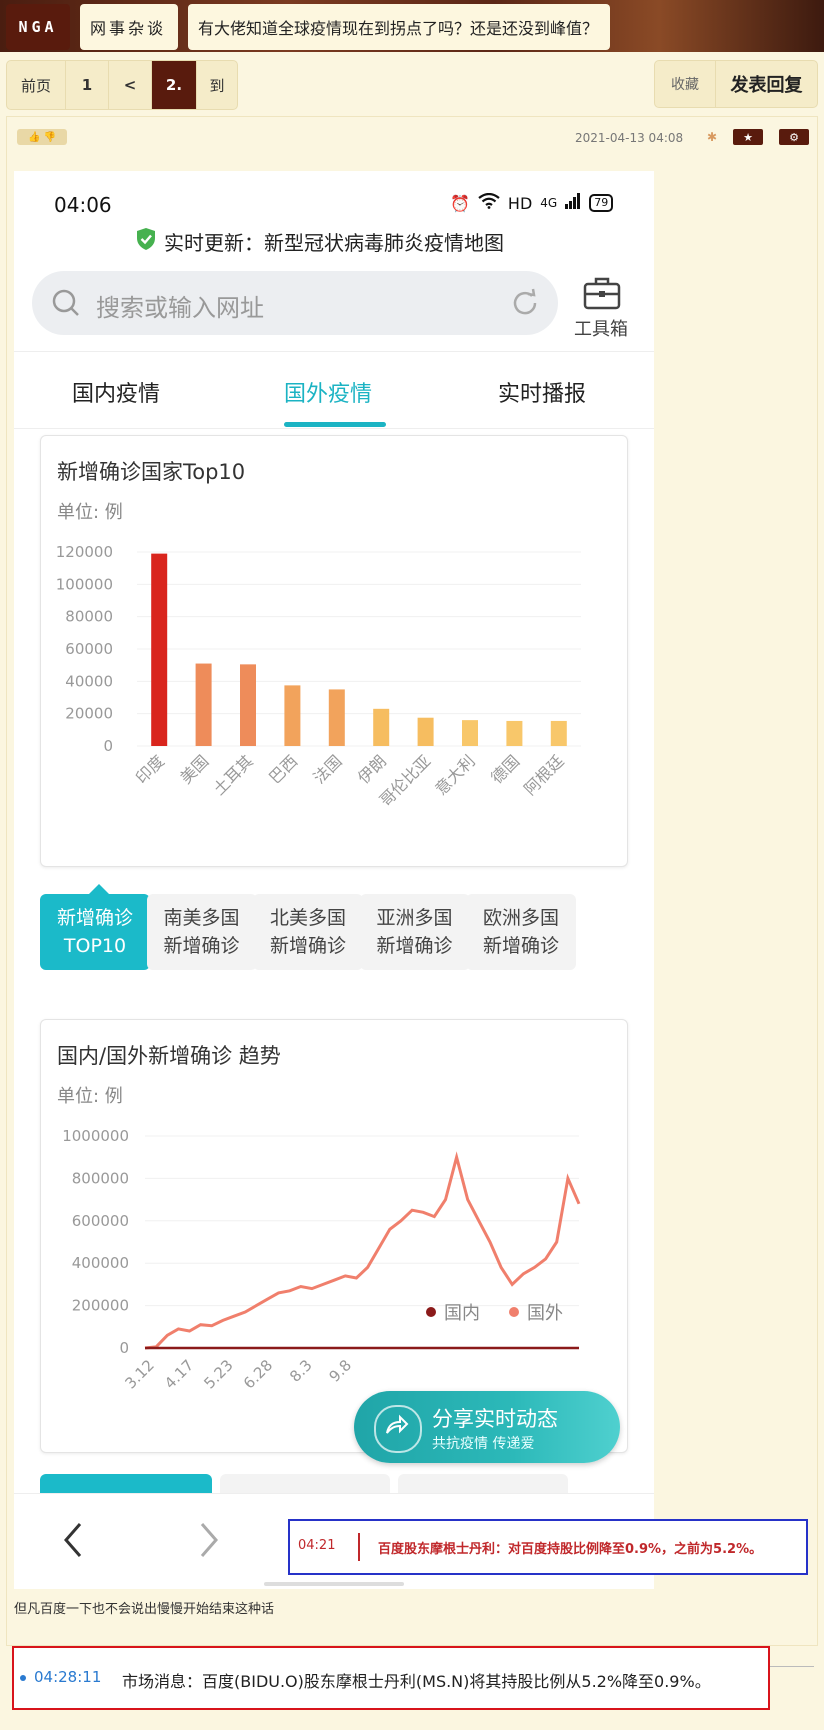 This screenshot has width=824, height=1730. Describe the element at coordinates (95, 932) in the screenshot. I see `category-button: 新增确诊 TOP10` at that location.